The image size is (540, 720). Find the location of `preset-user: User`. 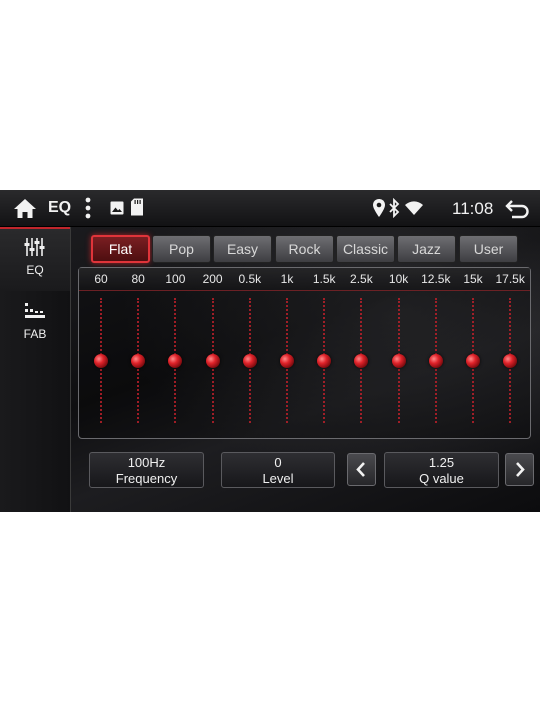

preset-user: User is located at coordinates (488, 249).